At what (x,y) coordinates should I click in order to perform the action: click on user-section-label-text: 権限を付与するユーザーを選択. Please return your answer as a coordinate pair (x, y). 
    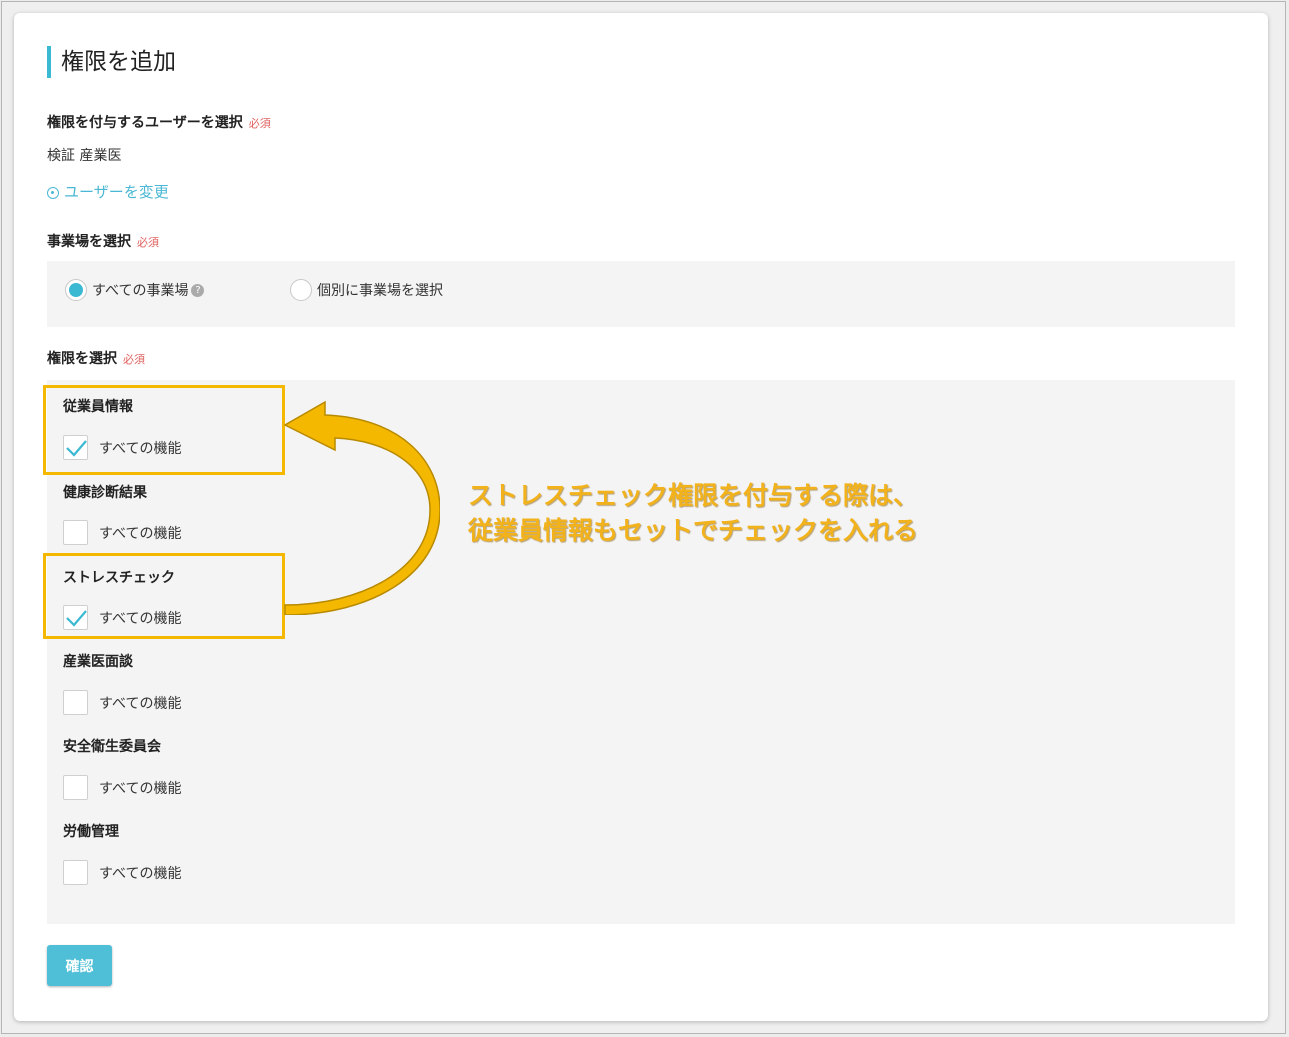
    Looking at the image, I should click on (145, 123).